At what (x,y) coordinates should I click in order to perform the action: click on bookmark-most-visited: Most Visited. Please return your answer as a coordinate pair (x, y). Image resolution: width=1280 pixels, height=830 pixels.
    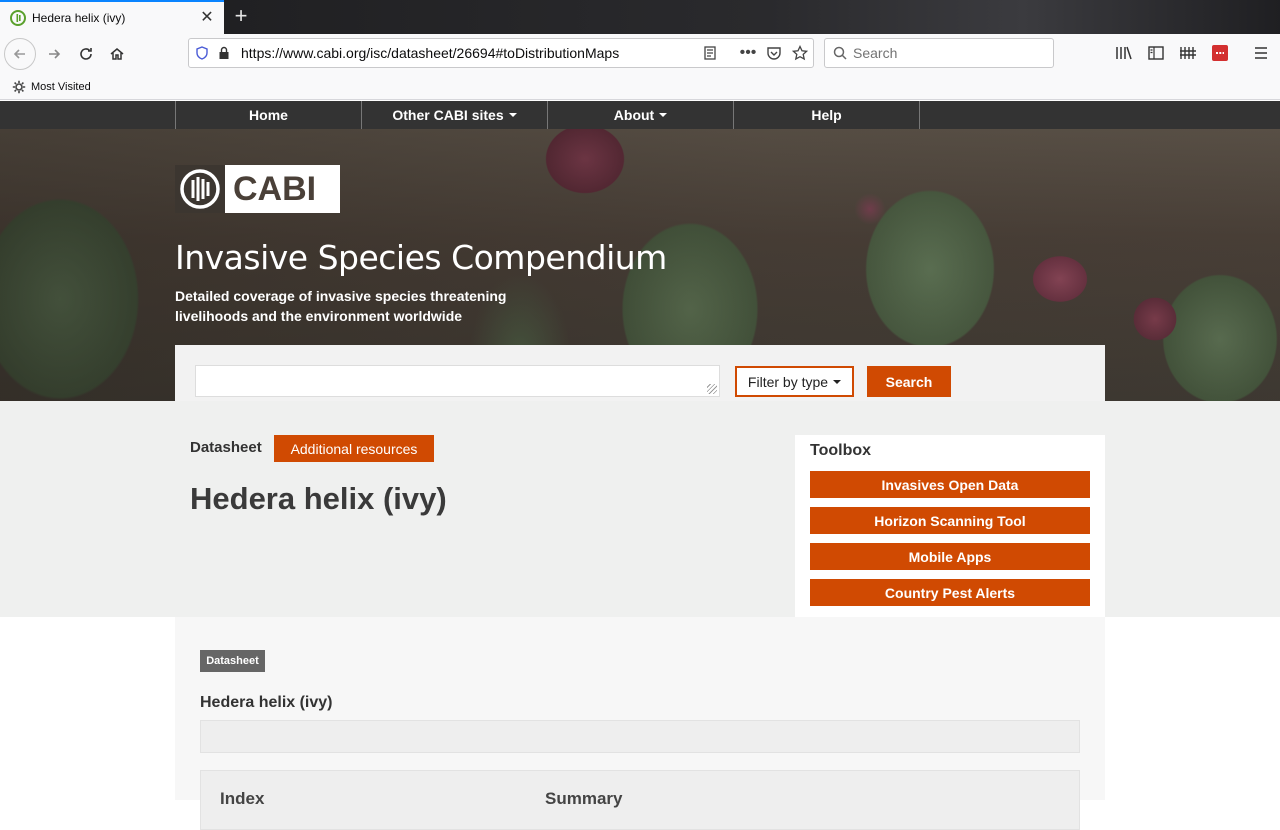
    Looking at the image, I should click on (51, 87).